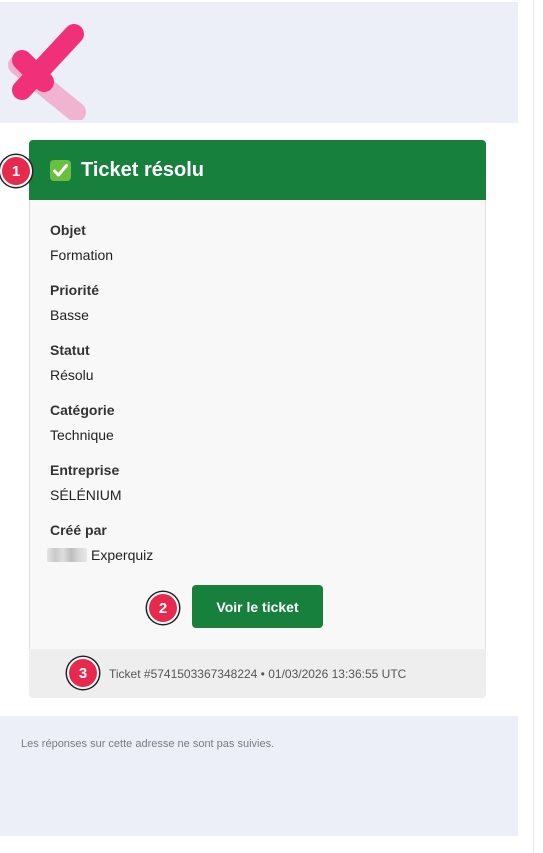 The height and width of the screenshot is (853, 543). I want to click on card-title-text: Ticket résolu, so click(143, 169).